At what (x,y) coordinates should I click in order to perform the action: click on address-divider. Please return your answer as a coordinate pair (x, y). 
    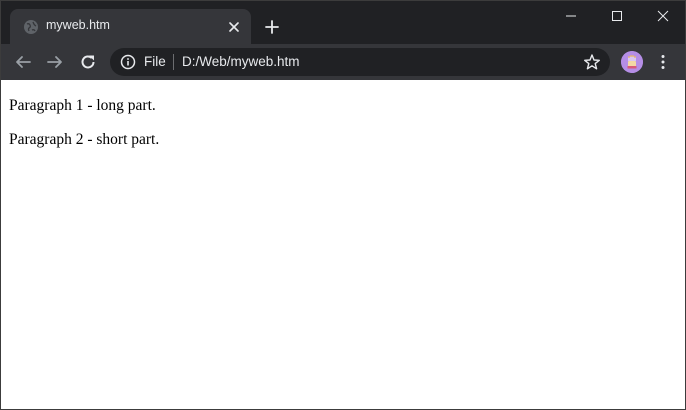
    Looking at the image, I should click on (173, 62).